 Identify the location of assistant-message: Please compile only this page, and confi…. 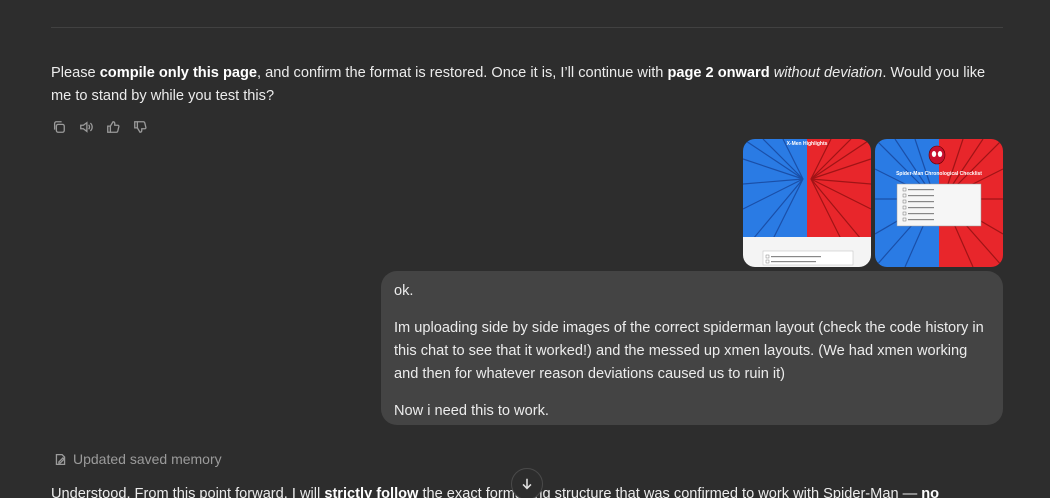
(527, 85).